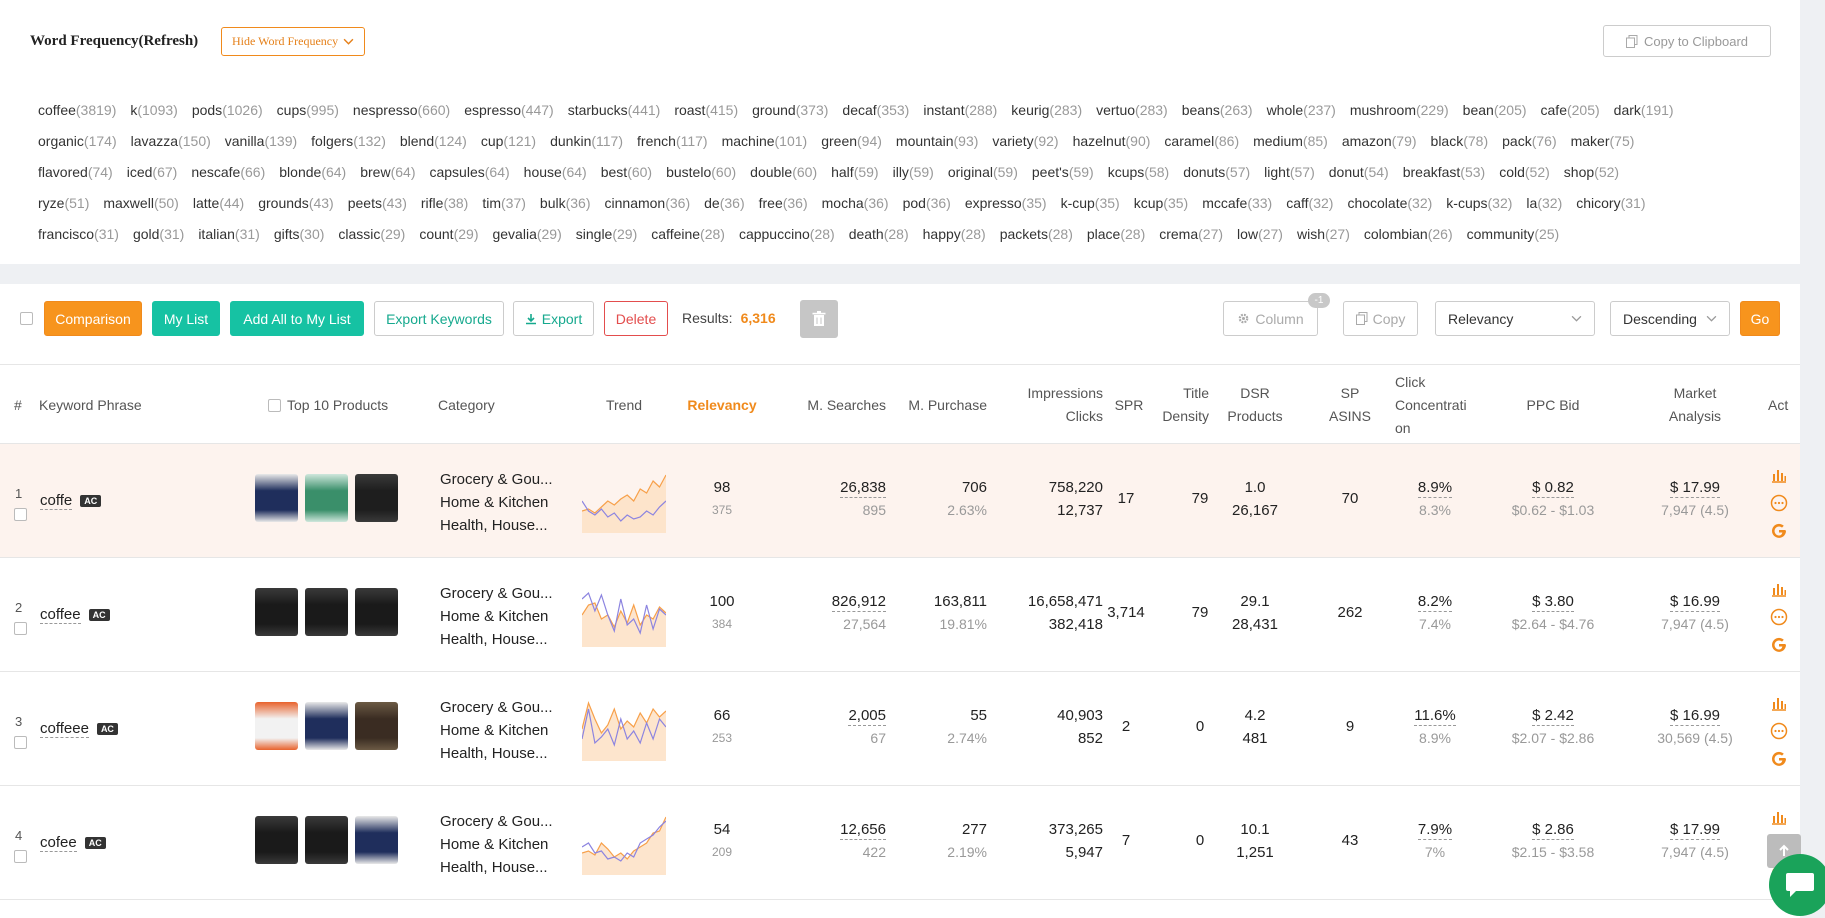 Image resolution: width=1825 pixels, height=918 pixels. What do you see at coordinates (77, 141) in the screenshot?
I see `word-chip: organic(174)` at bounding box center [77, 141].